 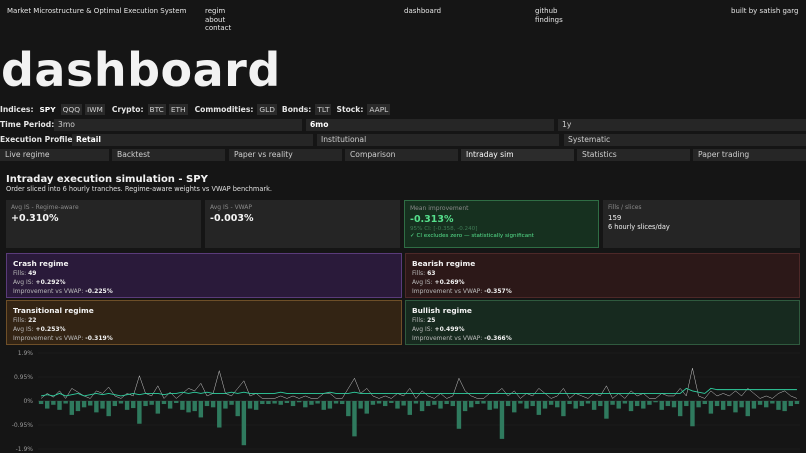 I want to click on card-value: -0.313%, so click(x=432, y=219).